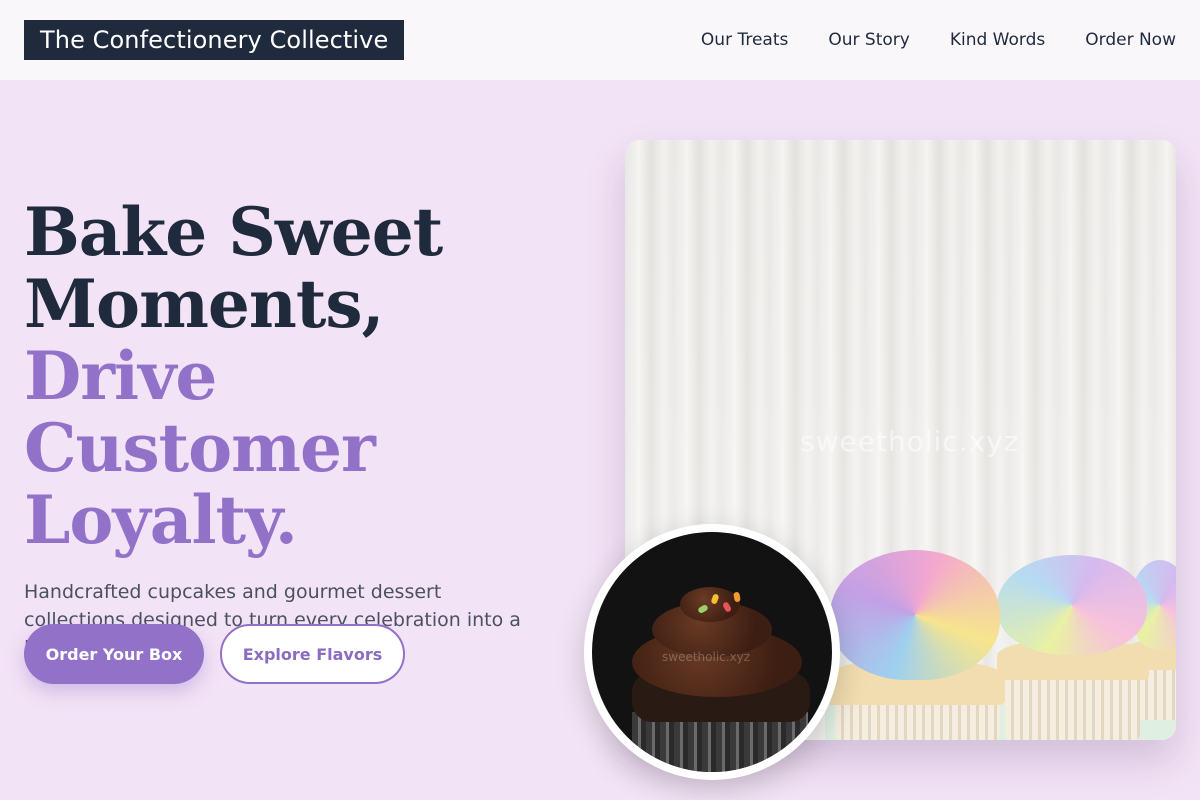  I want to click on inset-photo: sweetholic.xyz, so click(712, 652).